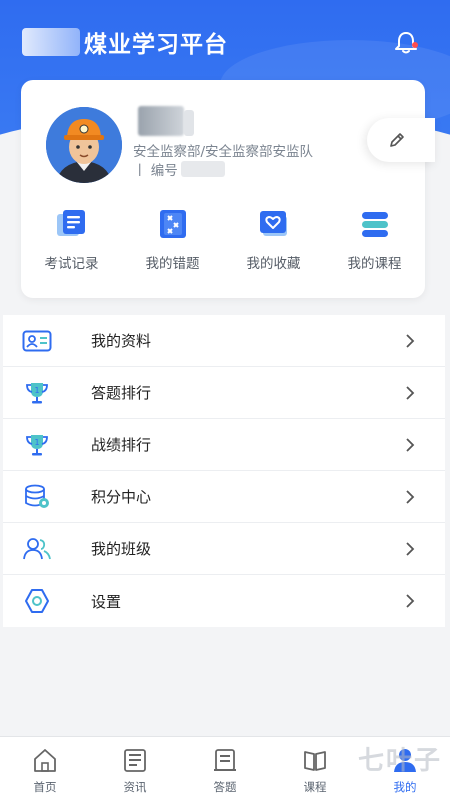 The width and height of the screenshot is (450, 800). What do you see at coordinates (225, 787) in the screenshot?
I see `tab-answer-label: 答题` at bounding box center [225, 787].